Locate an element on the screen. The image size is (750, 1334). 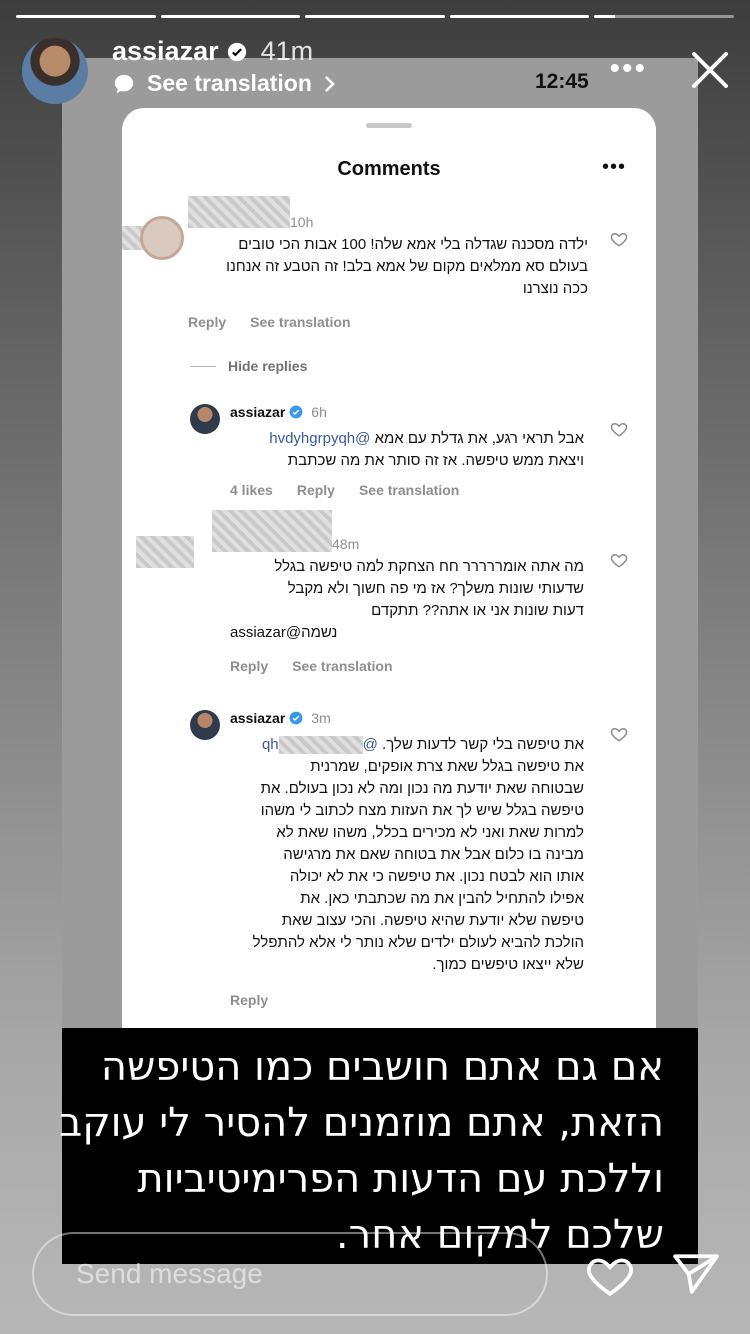
story-progress is located at coordinates (375, 16).